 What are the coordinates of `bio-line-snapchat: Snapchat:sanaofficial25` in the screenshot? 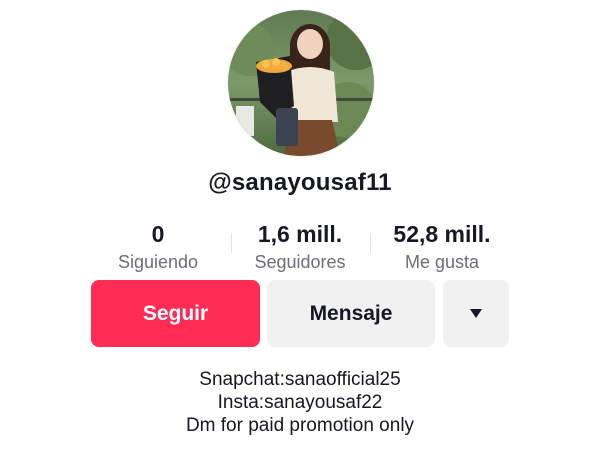 It's located at (300, 379).